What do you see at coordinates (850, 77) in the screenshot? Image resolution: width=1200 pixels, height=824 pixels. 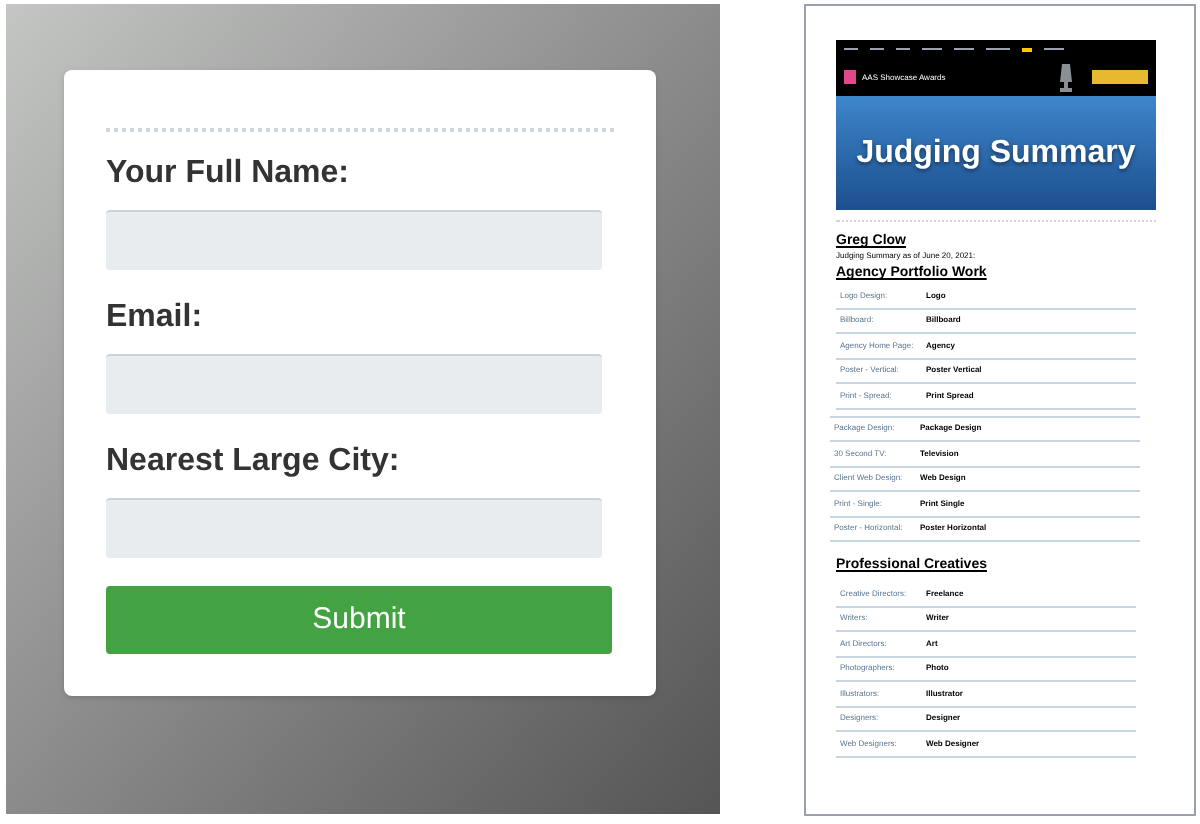 I see `logo-icon` at bounding box center [850, 77].